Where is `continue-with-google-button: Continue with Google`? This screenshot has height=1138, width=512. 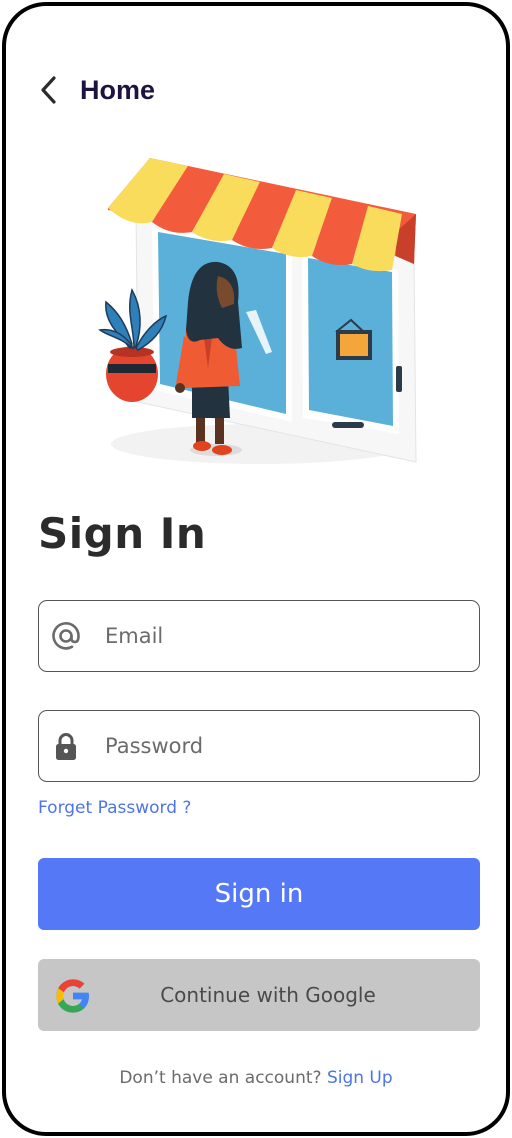
continue-with-google-button: Continue with Google is located at coordinates (259, 995).